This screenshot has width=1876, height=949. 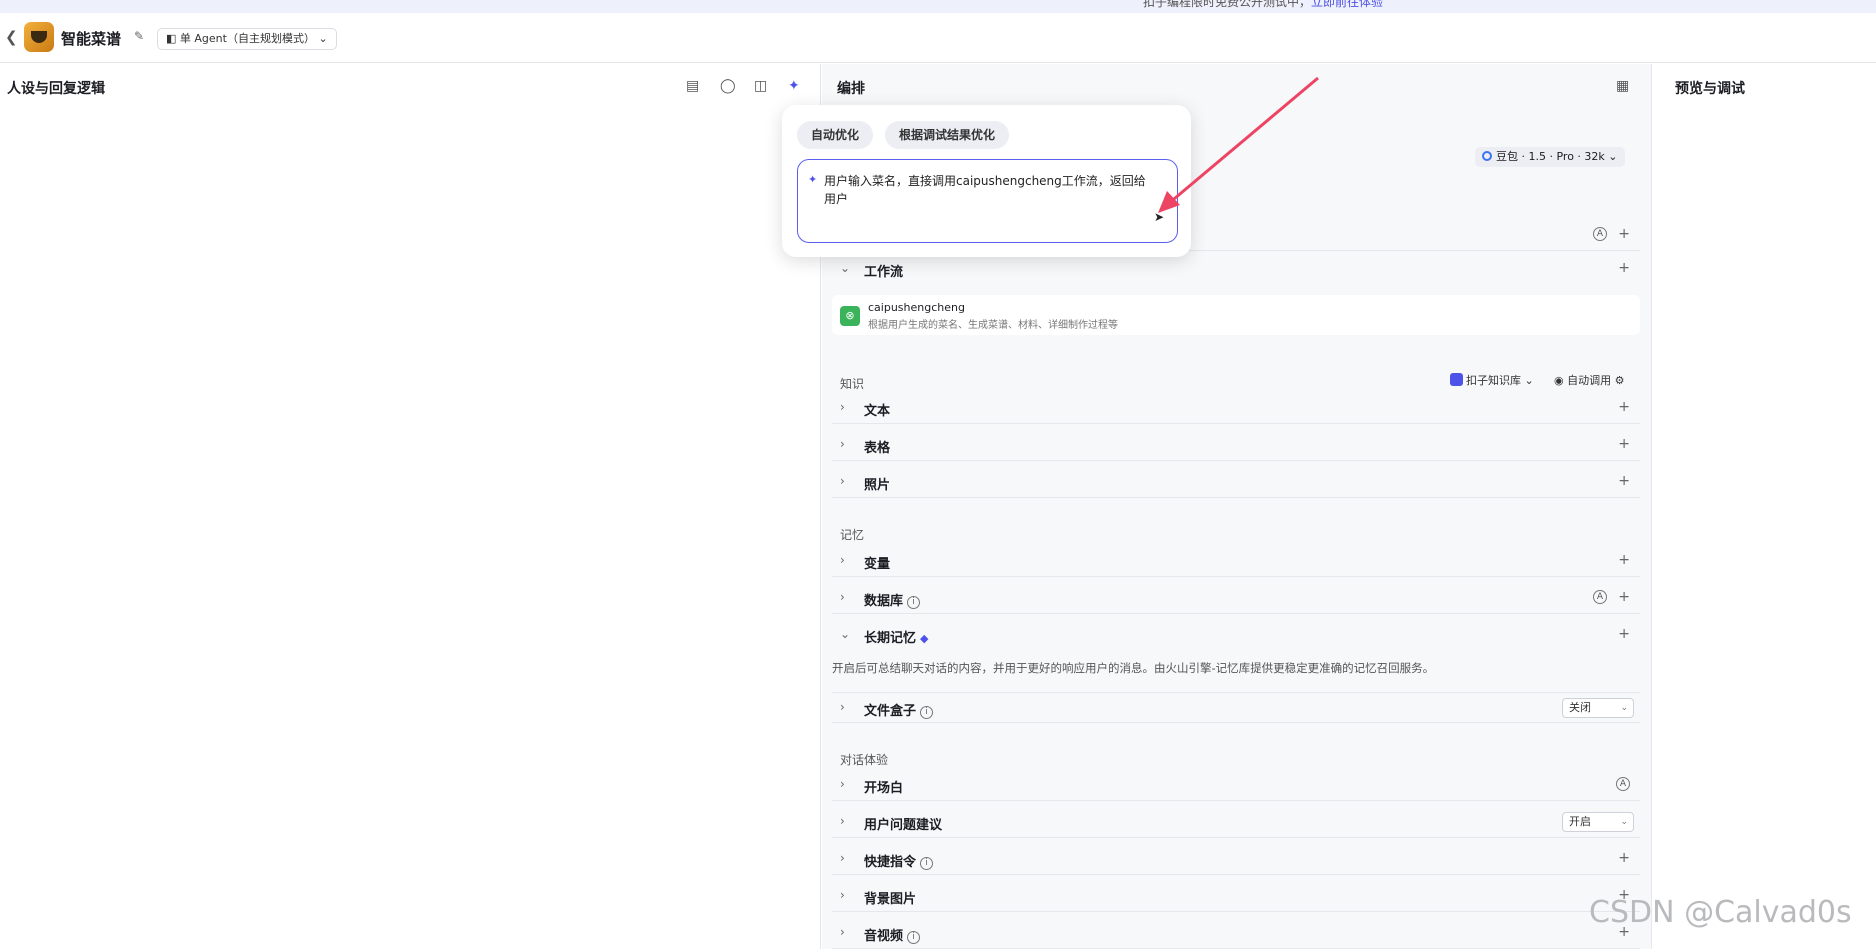 What do you see at coordinates (39, 37) in the screenshot?
I see `app-logo` at bounding box center [39, 37].